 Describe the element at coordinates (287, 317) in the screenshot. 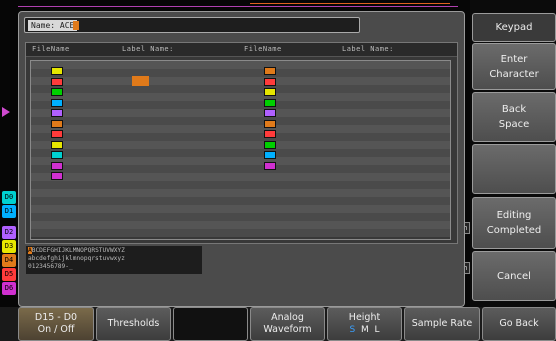

I see `analog-label-1: Analog` at that location.